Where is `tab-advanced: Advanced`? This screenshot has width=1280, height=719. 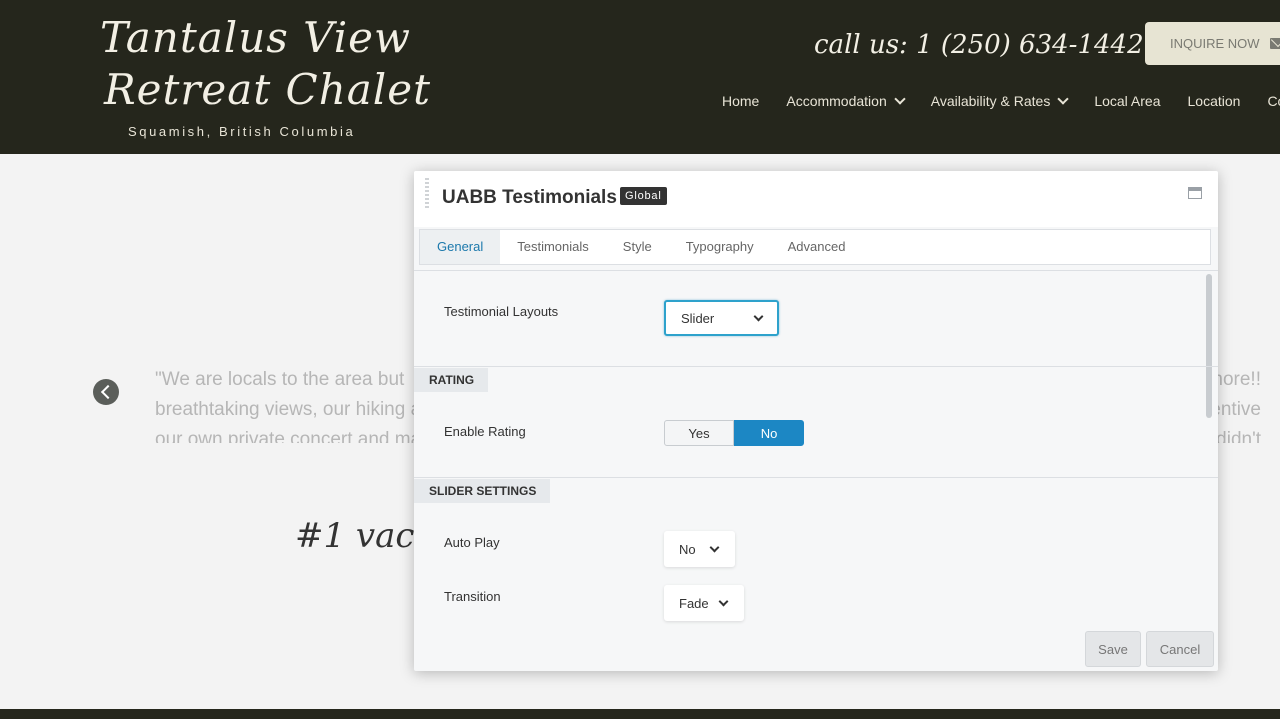 tab-advanced: Advanced is located at coordinates (817, 247).